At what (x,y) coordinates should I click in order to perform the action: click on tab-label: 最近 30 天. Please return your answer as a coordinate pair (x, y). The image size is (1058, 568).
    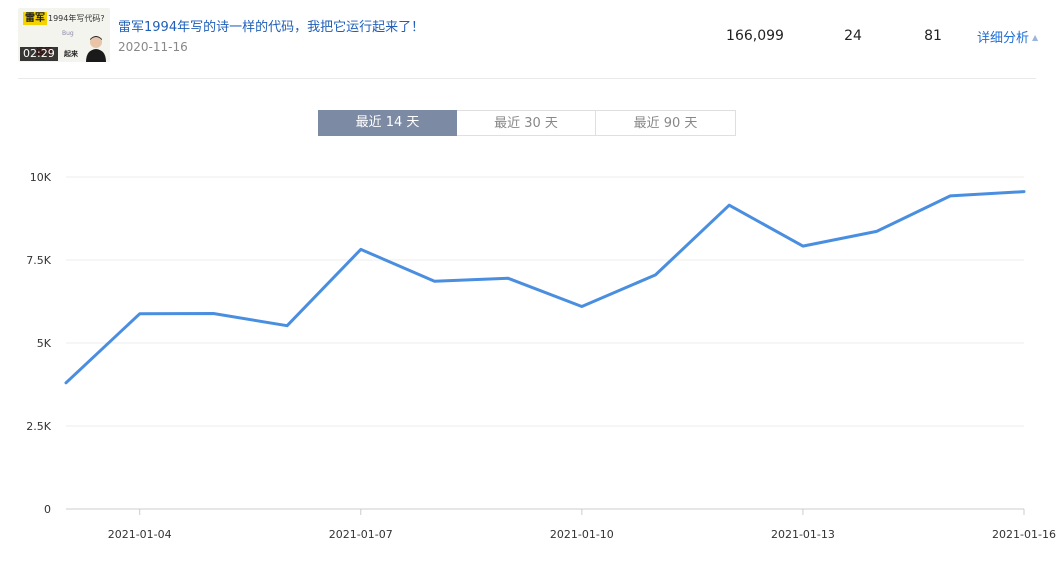
    Looking at the image, I should click on (526, 123).